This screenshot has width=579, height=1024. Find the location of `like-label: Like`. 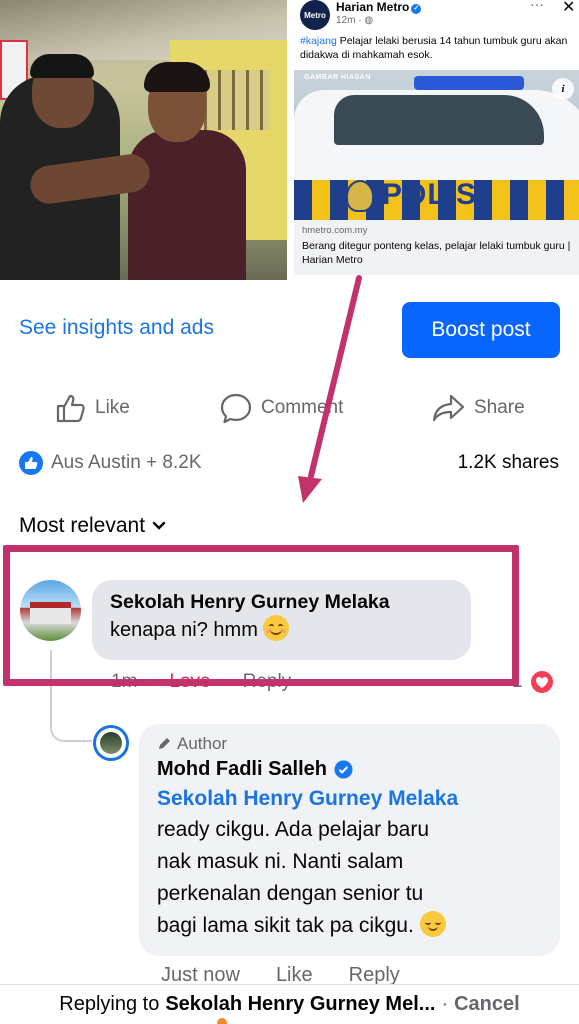

like-label: Like is located at coordinates (112, 407).